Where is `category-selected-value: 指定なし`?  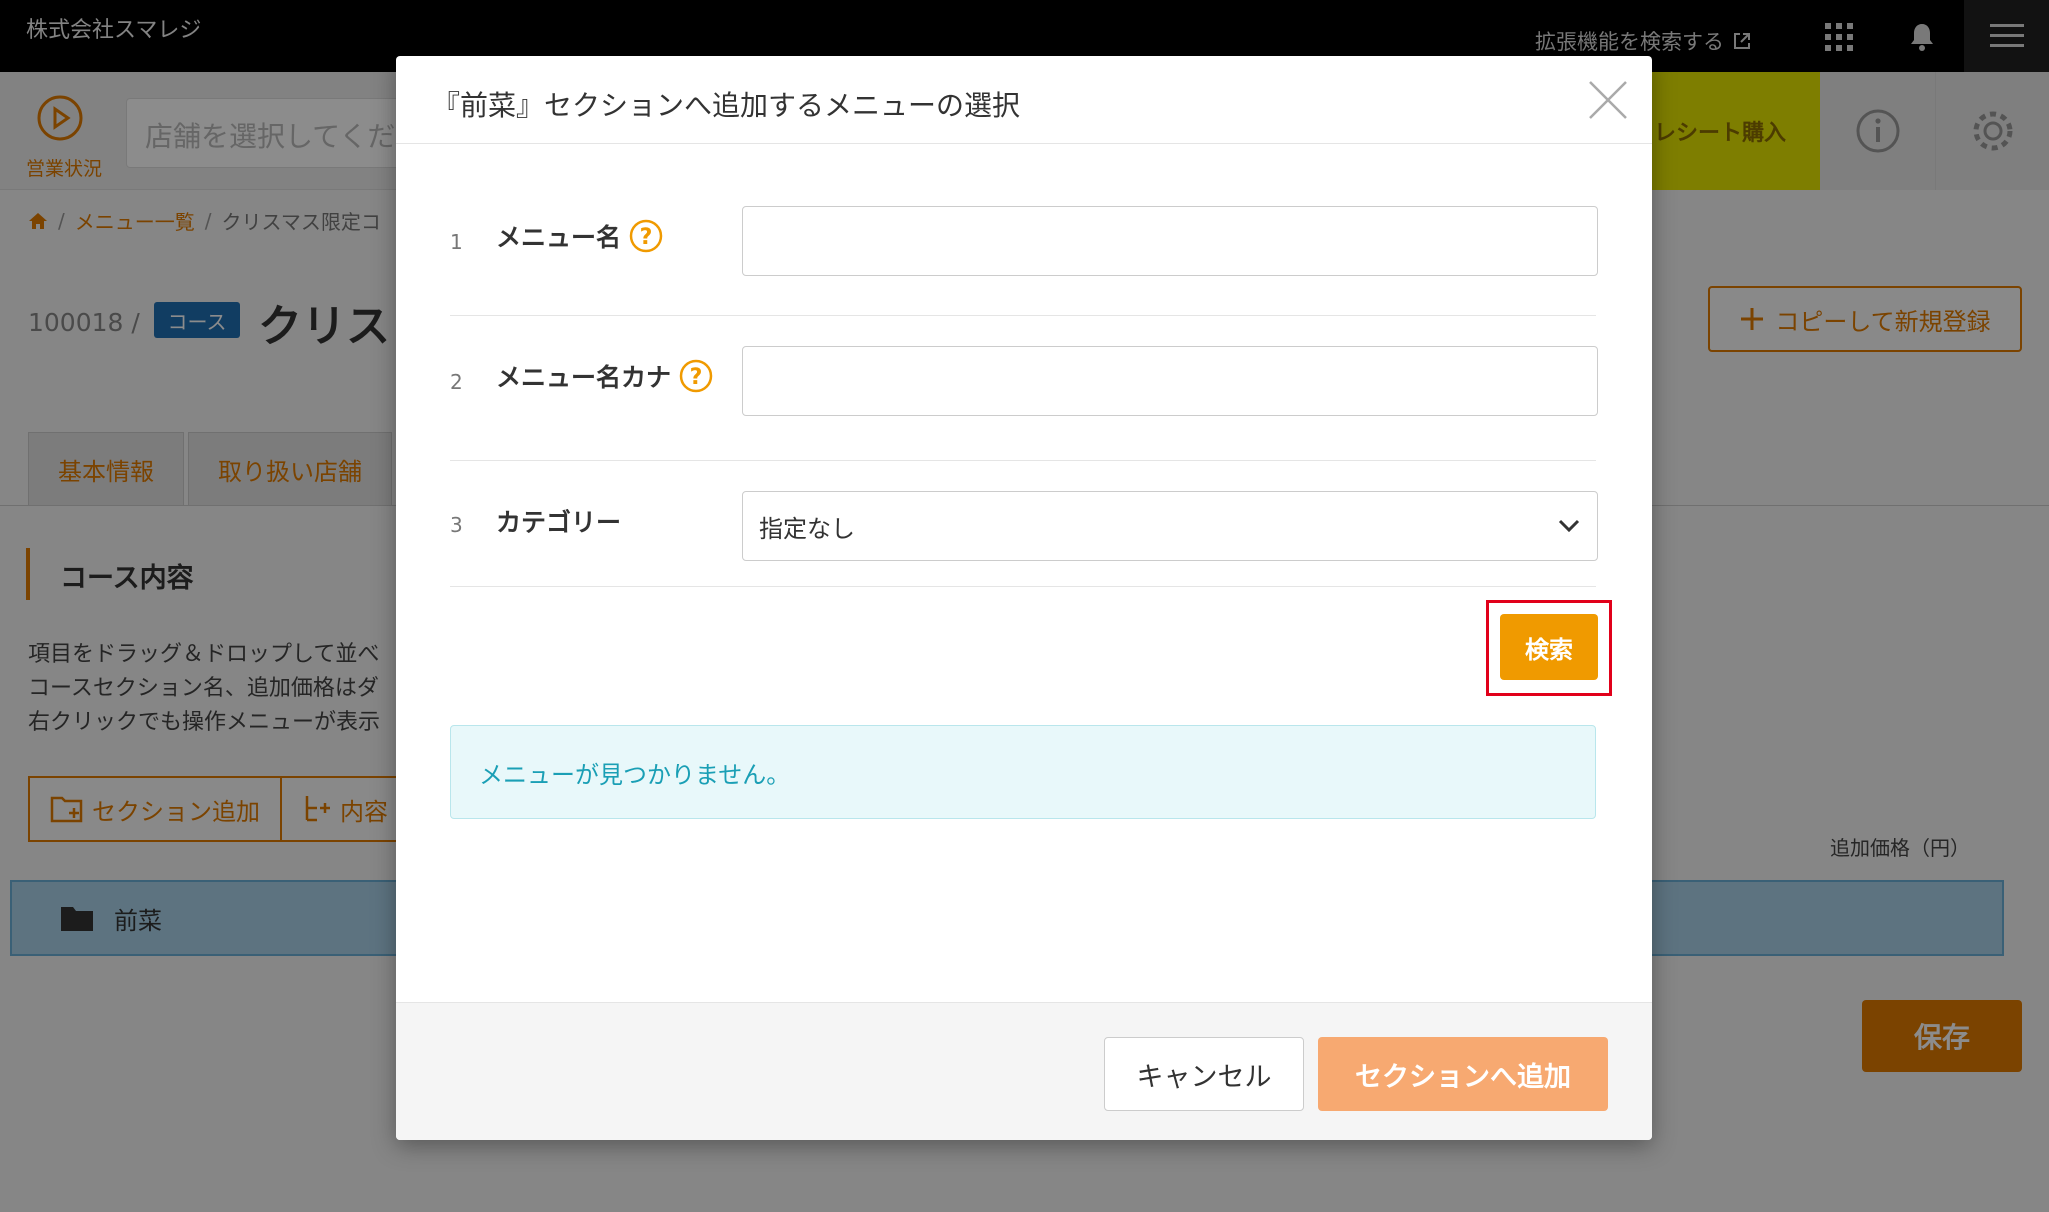 category-selected-value: 指定なし is located at coordinates (807, 528).